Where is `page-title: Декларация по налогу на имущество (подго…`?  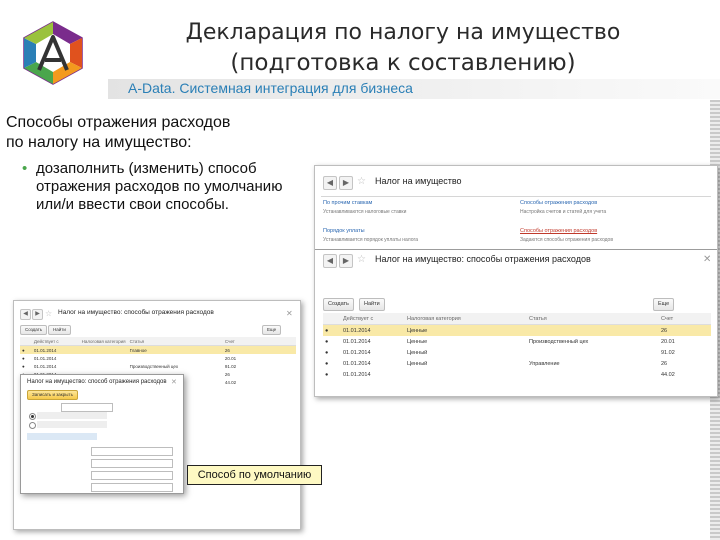
page-title: Декларация по налогу на имущество (подго… is located at coordinates (403, 48).